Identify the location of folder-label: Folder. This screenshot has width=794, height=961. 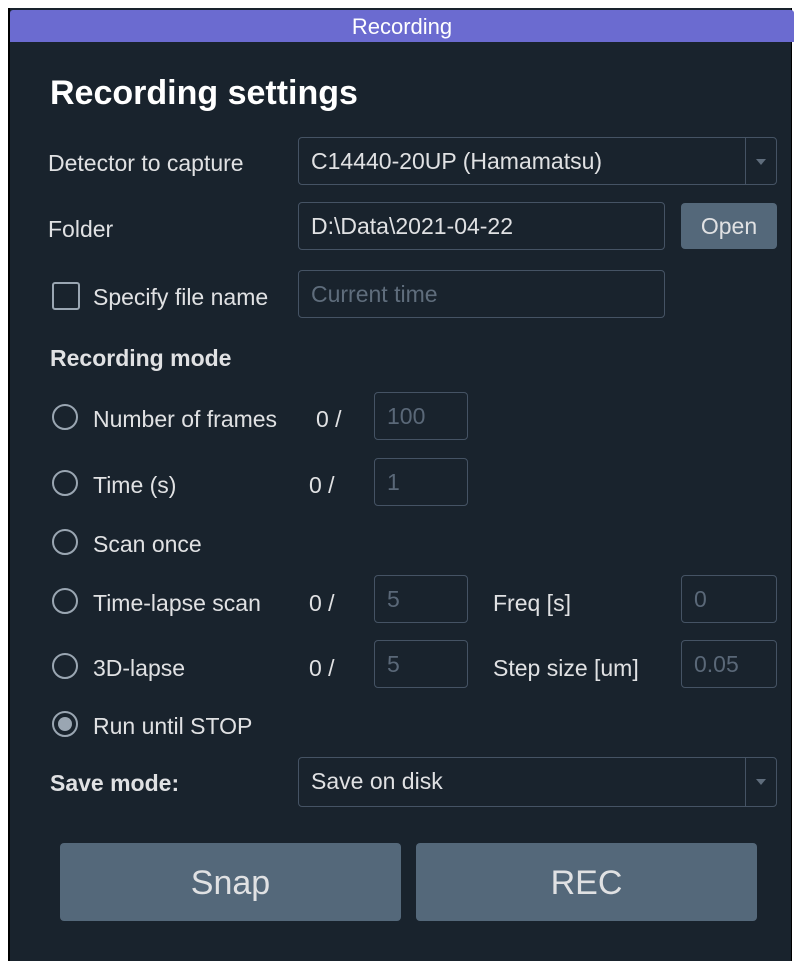
(81, 229).